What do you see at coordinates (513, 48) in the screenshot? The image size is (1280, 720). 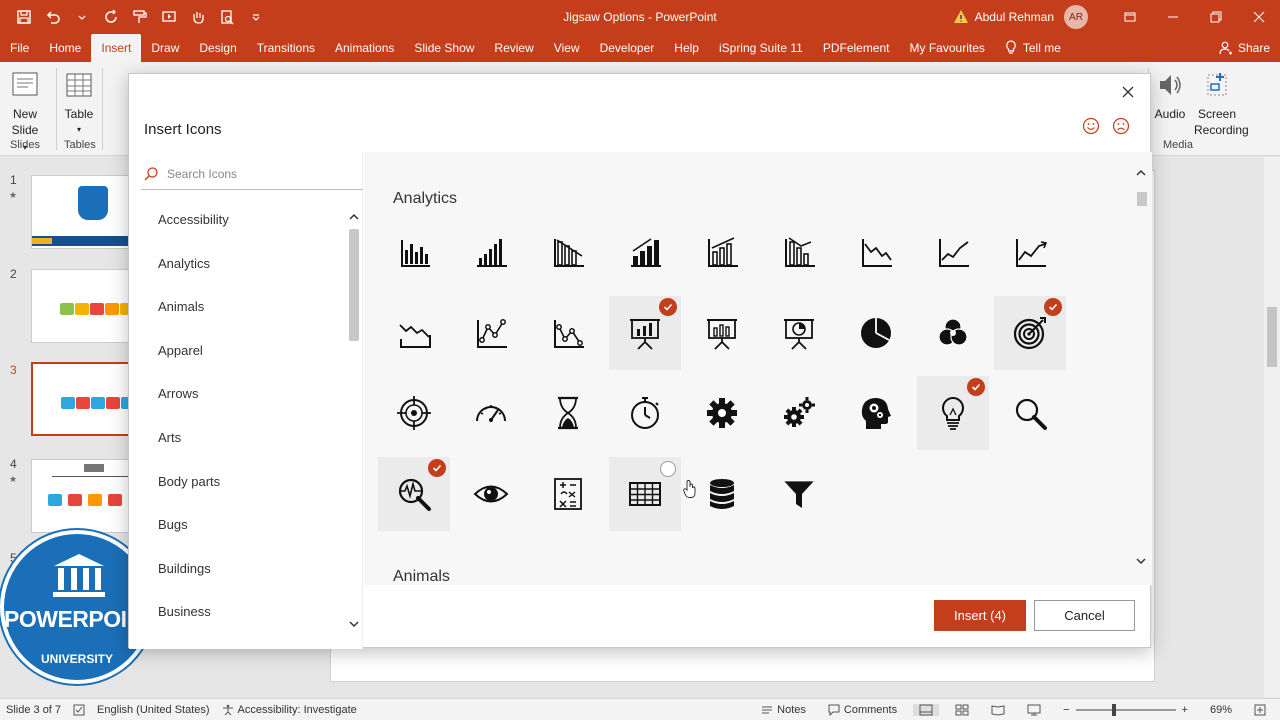 I see `tab-review: Review` at bounding box center [513, 48].